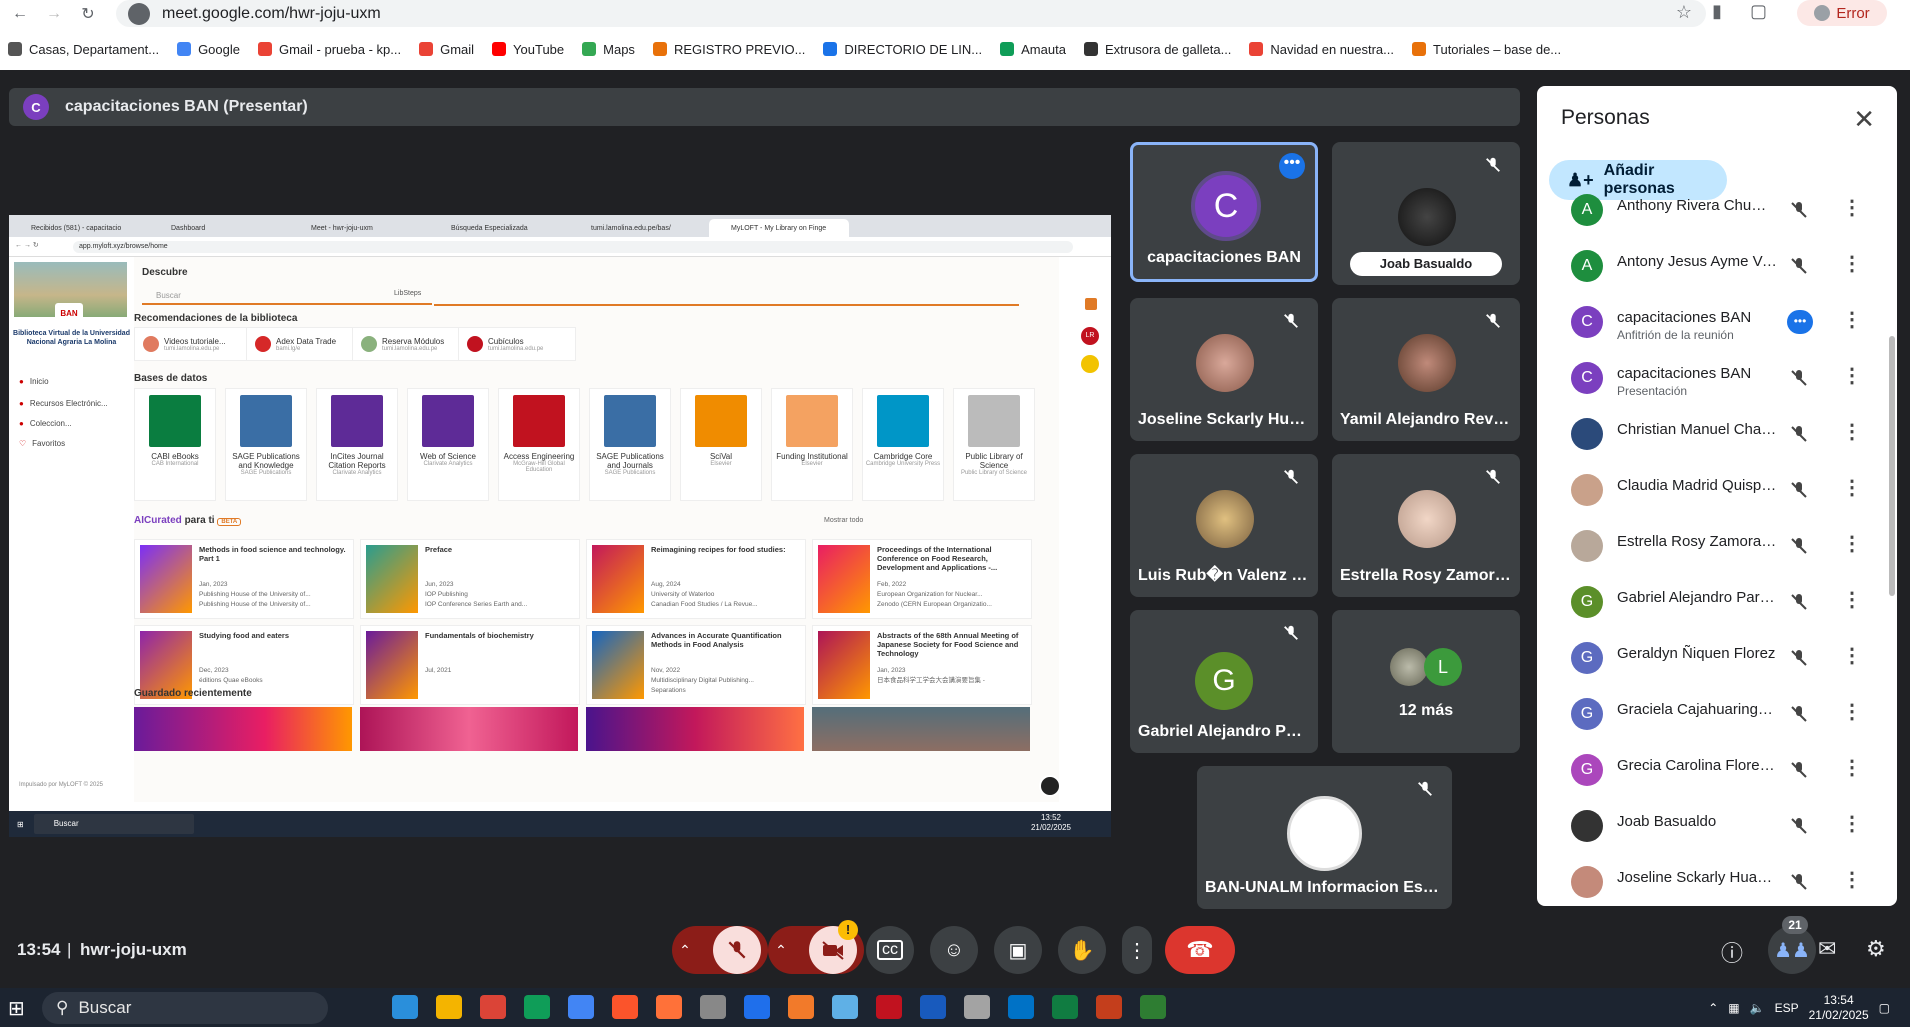 The height and width of the screenshot is (1027, 1910). What do you see at coordinates (446, 49) in the screenshot?
I see `bookmark-item: Gmail` at bounding box center [446, 49].